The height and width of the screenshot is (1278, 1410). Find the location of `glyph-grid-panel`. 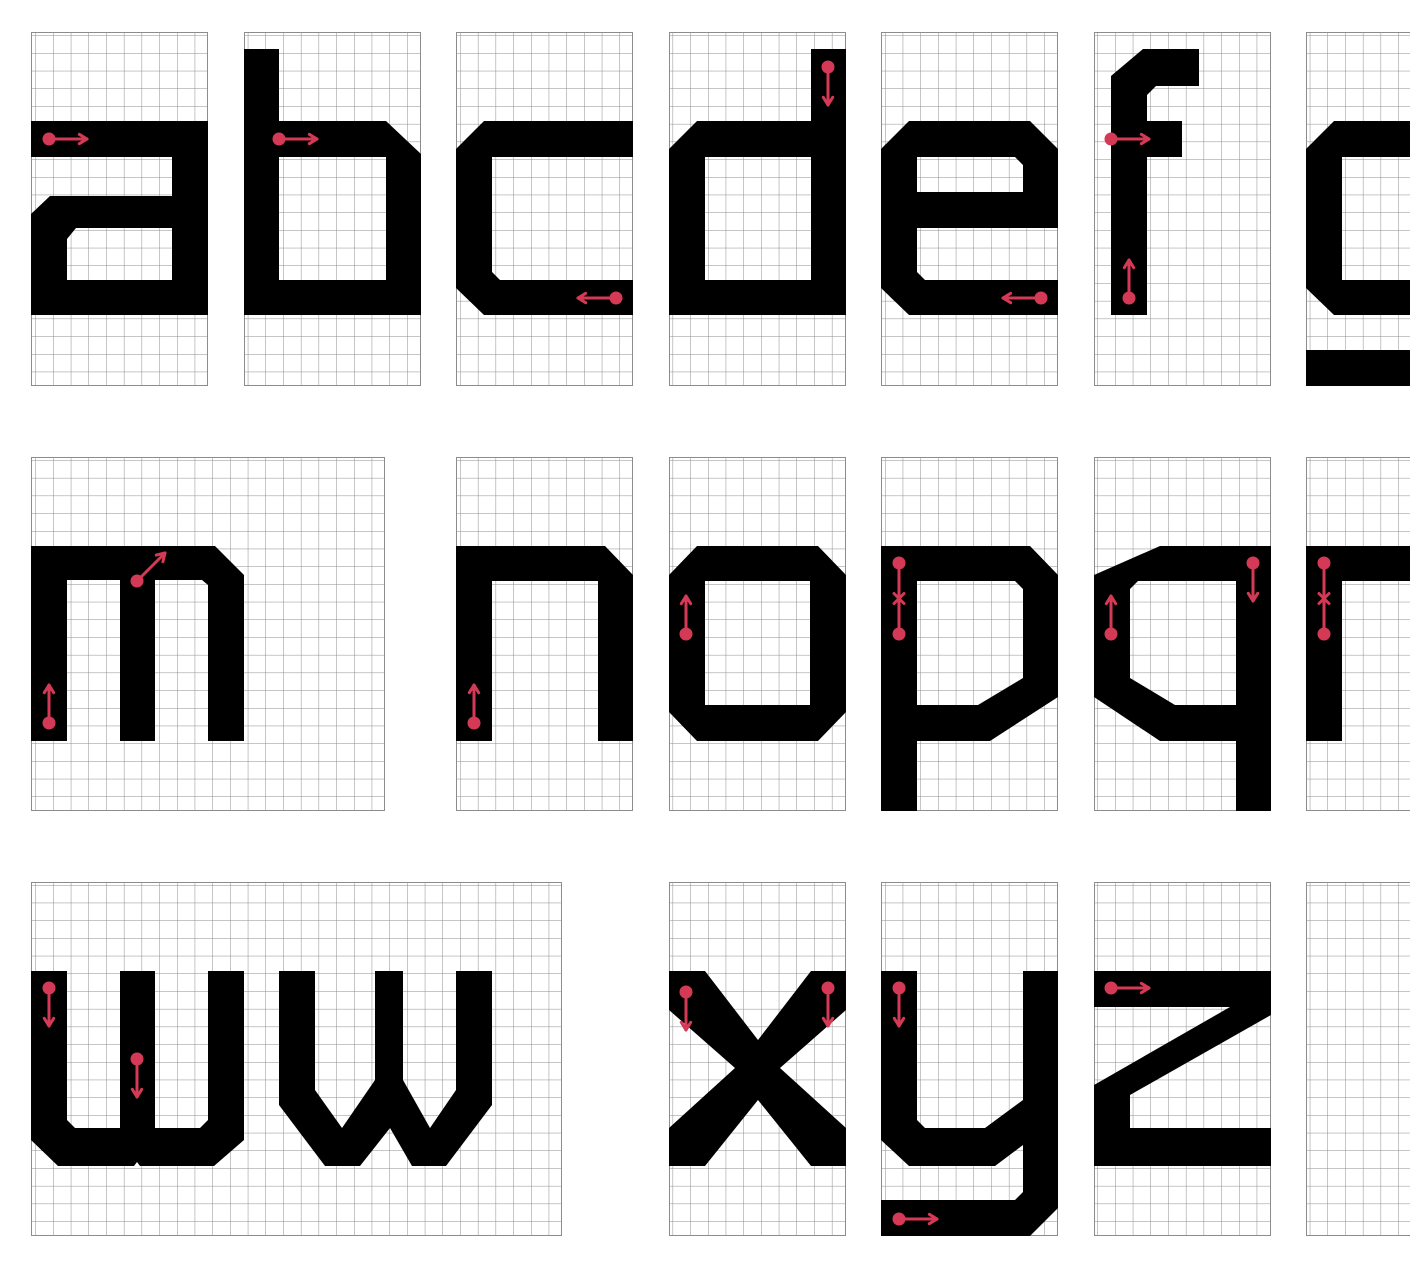

glyph-grid-panel is located at coordinates (1358, 1059).